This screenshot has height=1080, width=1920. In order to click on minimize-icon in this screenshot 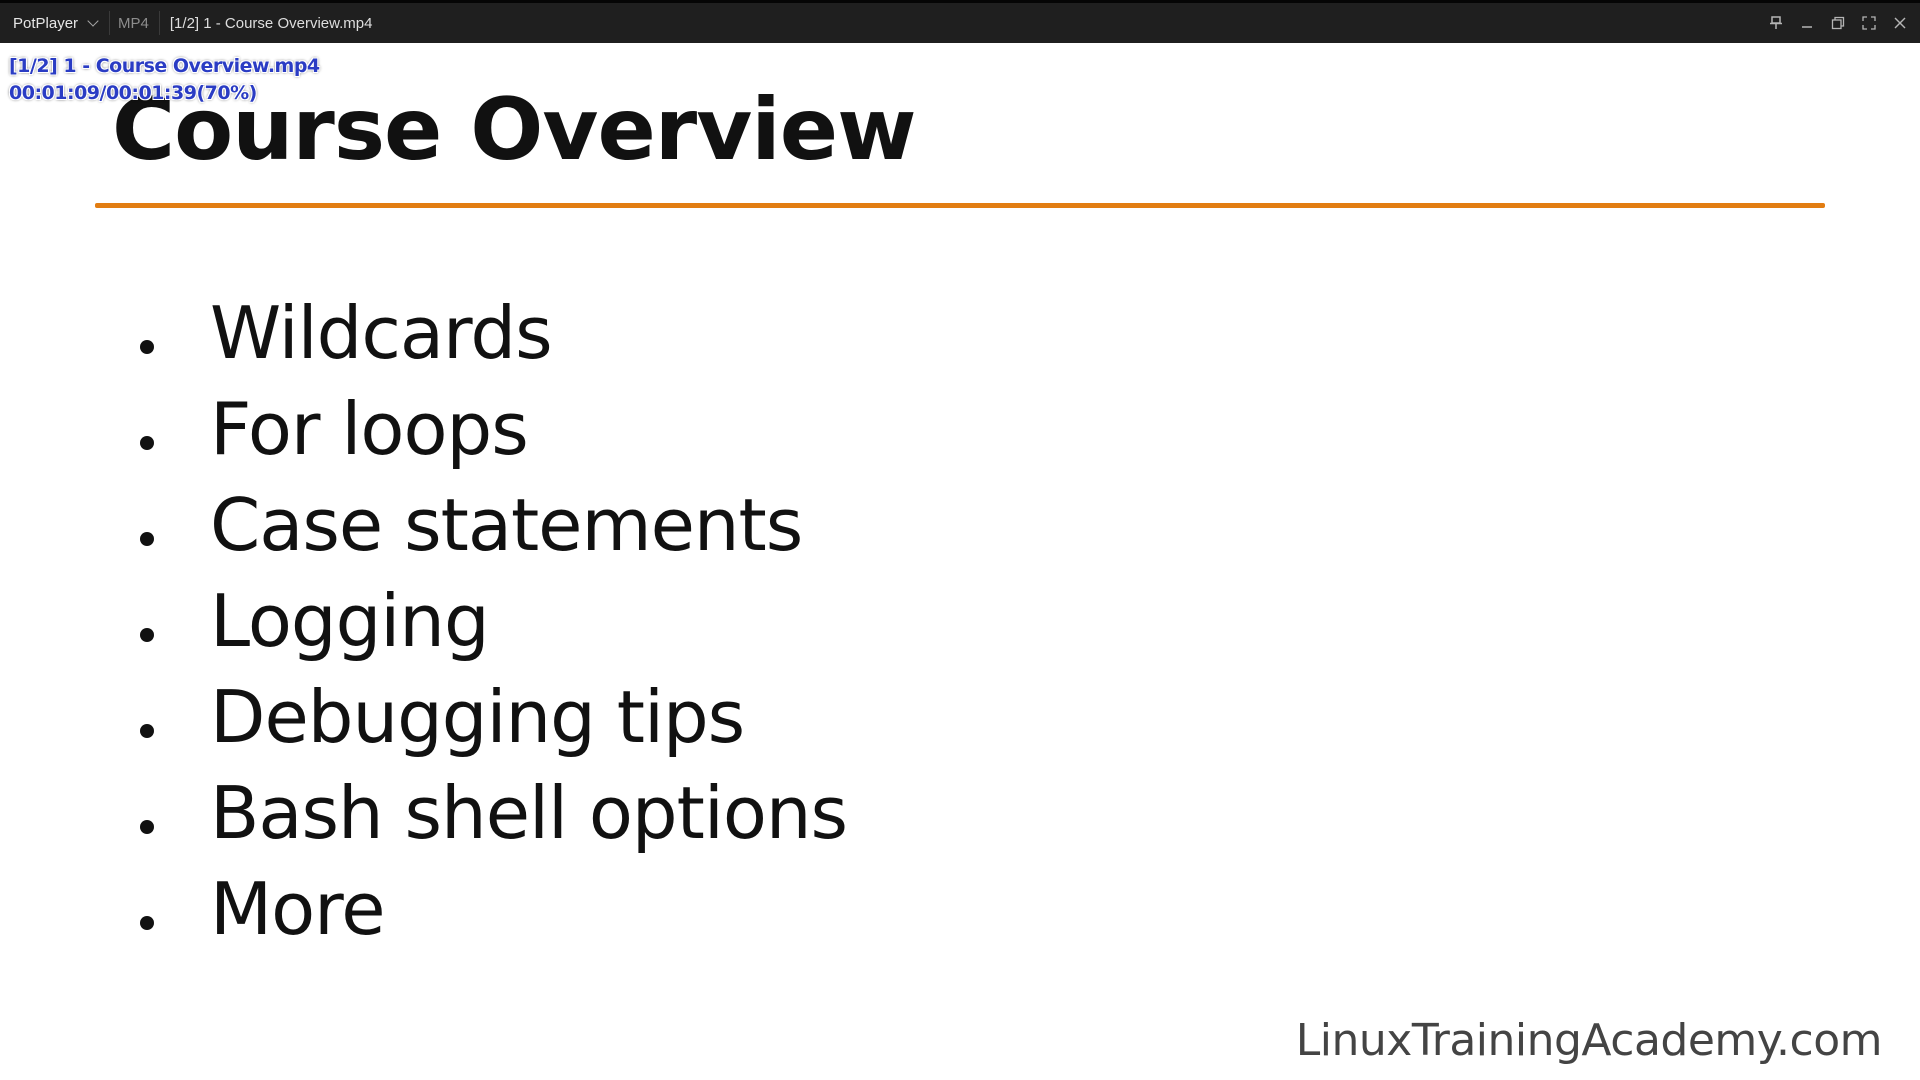, I will do `click(1807, 27)`.